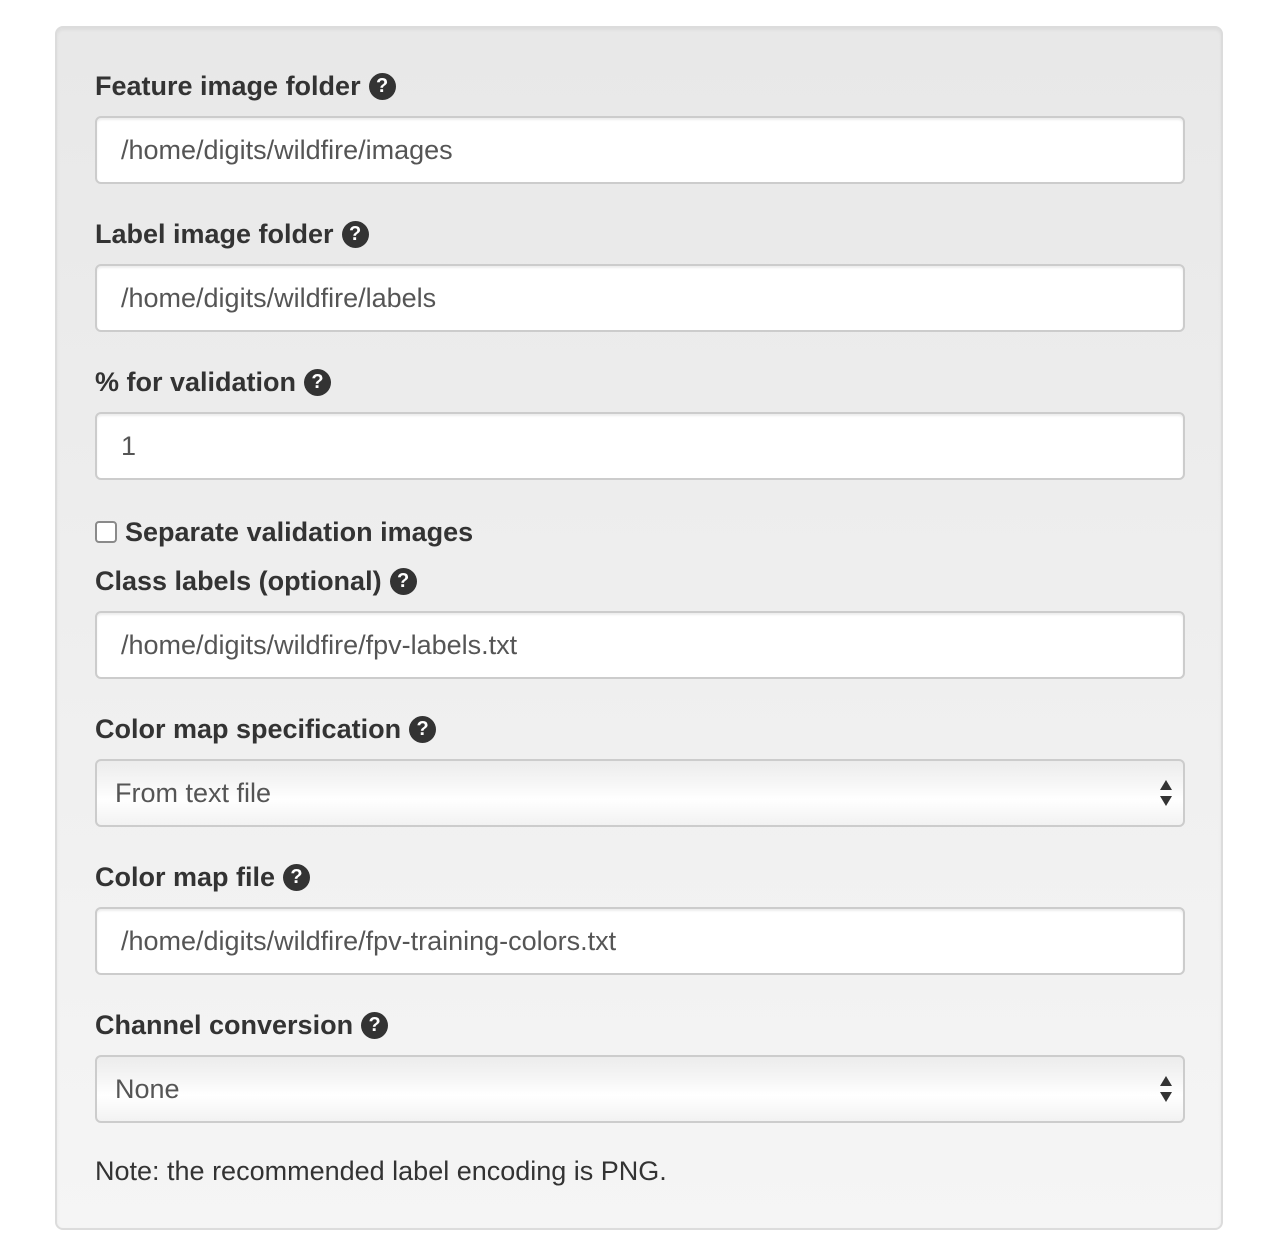  Describe the element at coordinates (266, 729) in the screenshot. I see `color-map-spec-label: Color map specification ?` at that location.